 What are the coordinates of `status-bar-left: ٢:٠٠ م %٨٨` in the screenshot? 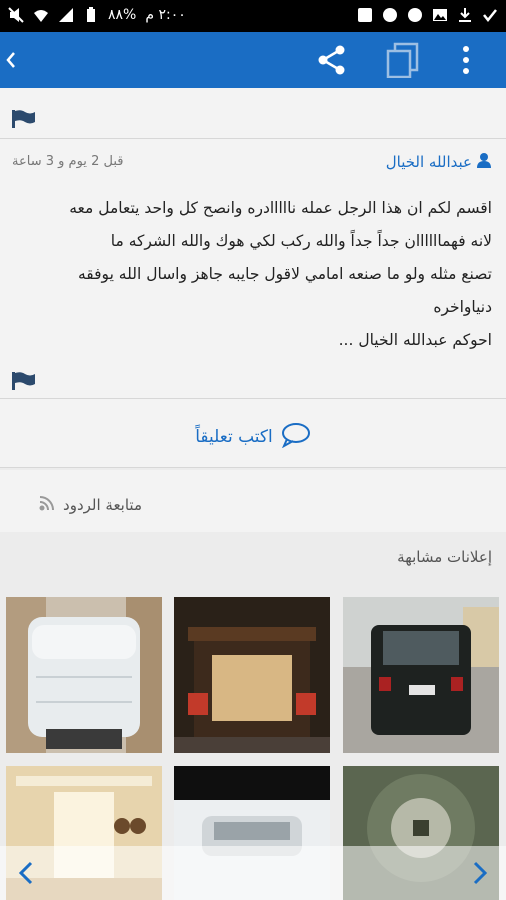 It's located at (97, 15).